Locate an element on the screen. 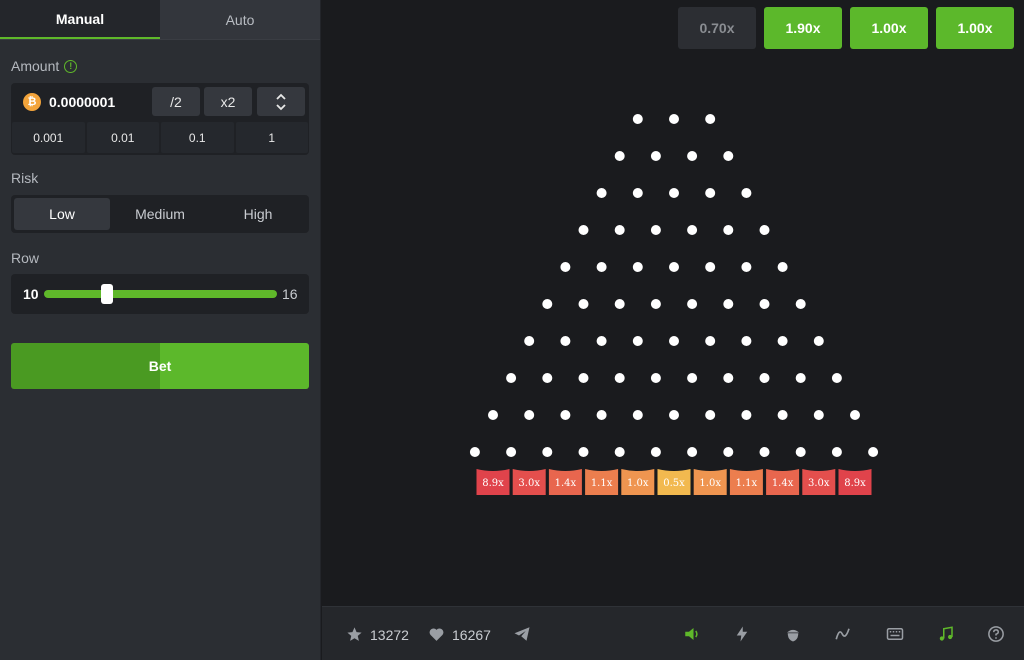 This screenshot has height=660, width=1024. bitcoin-icon: ₿ is located at coordinates (32, 101).